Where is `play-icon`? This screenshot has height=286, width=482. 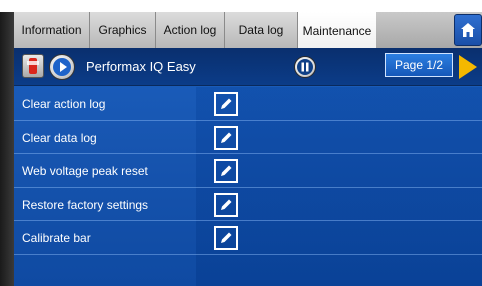 play-icon is located at coordinates (62, 67).